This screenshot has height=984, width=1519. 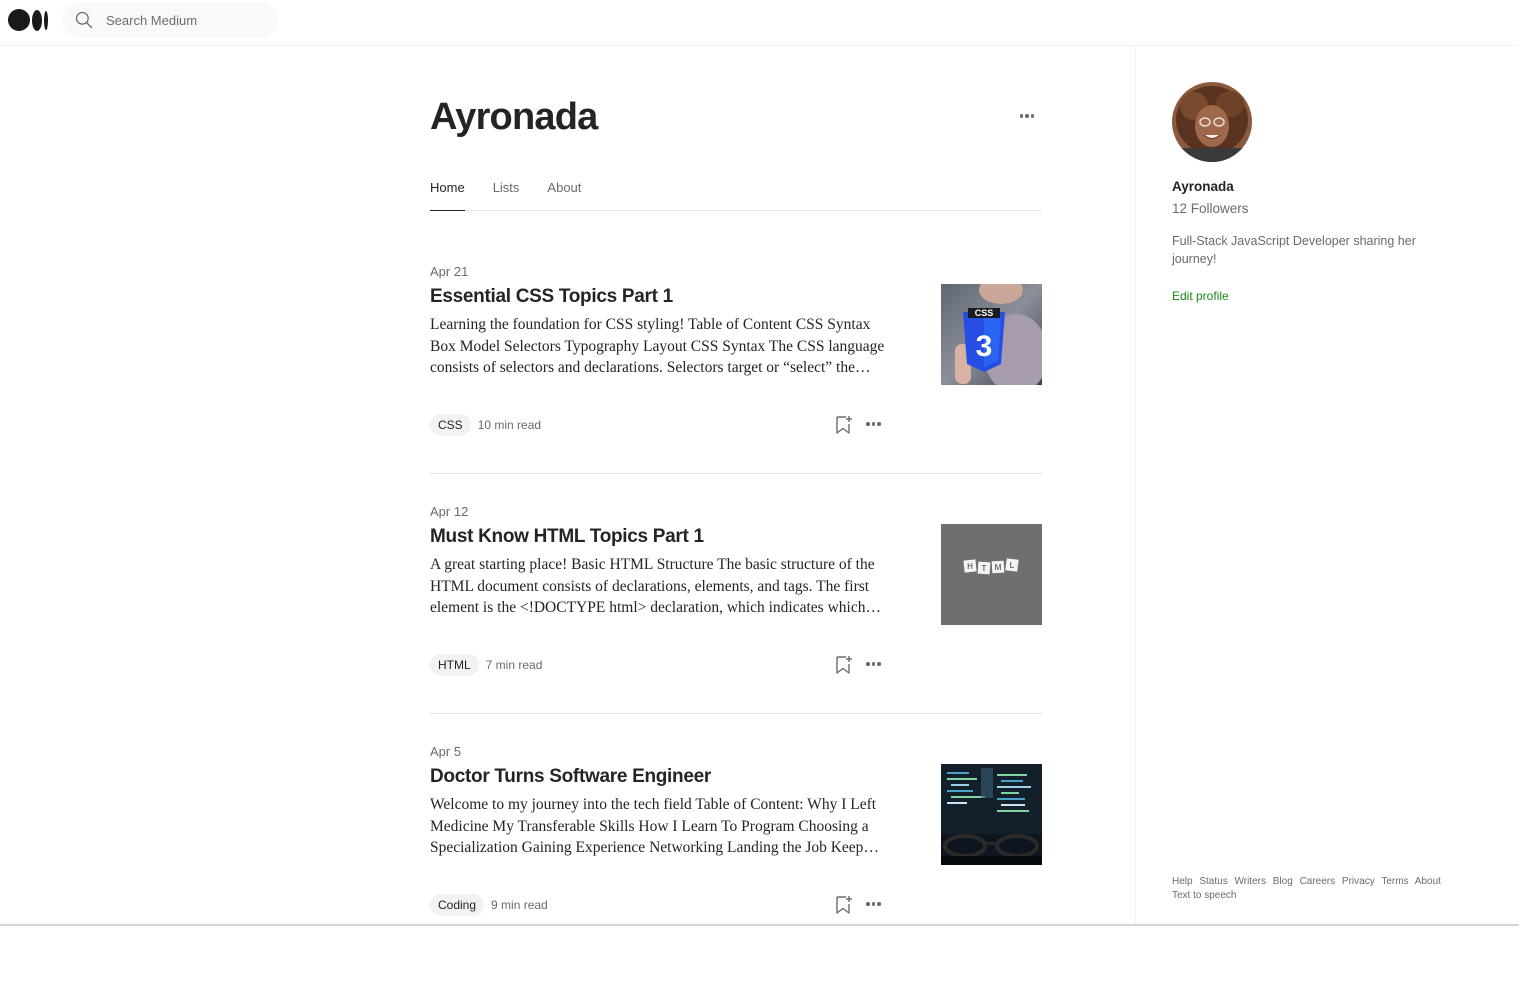 I want to click on svg-text: M, so click(x=998, y=567).